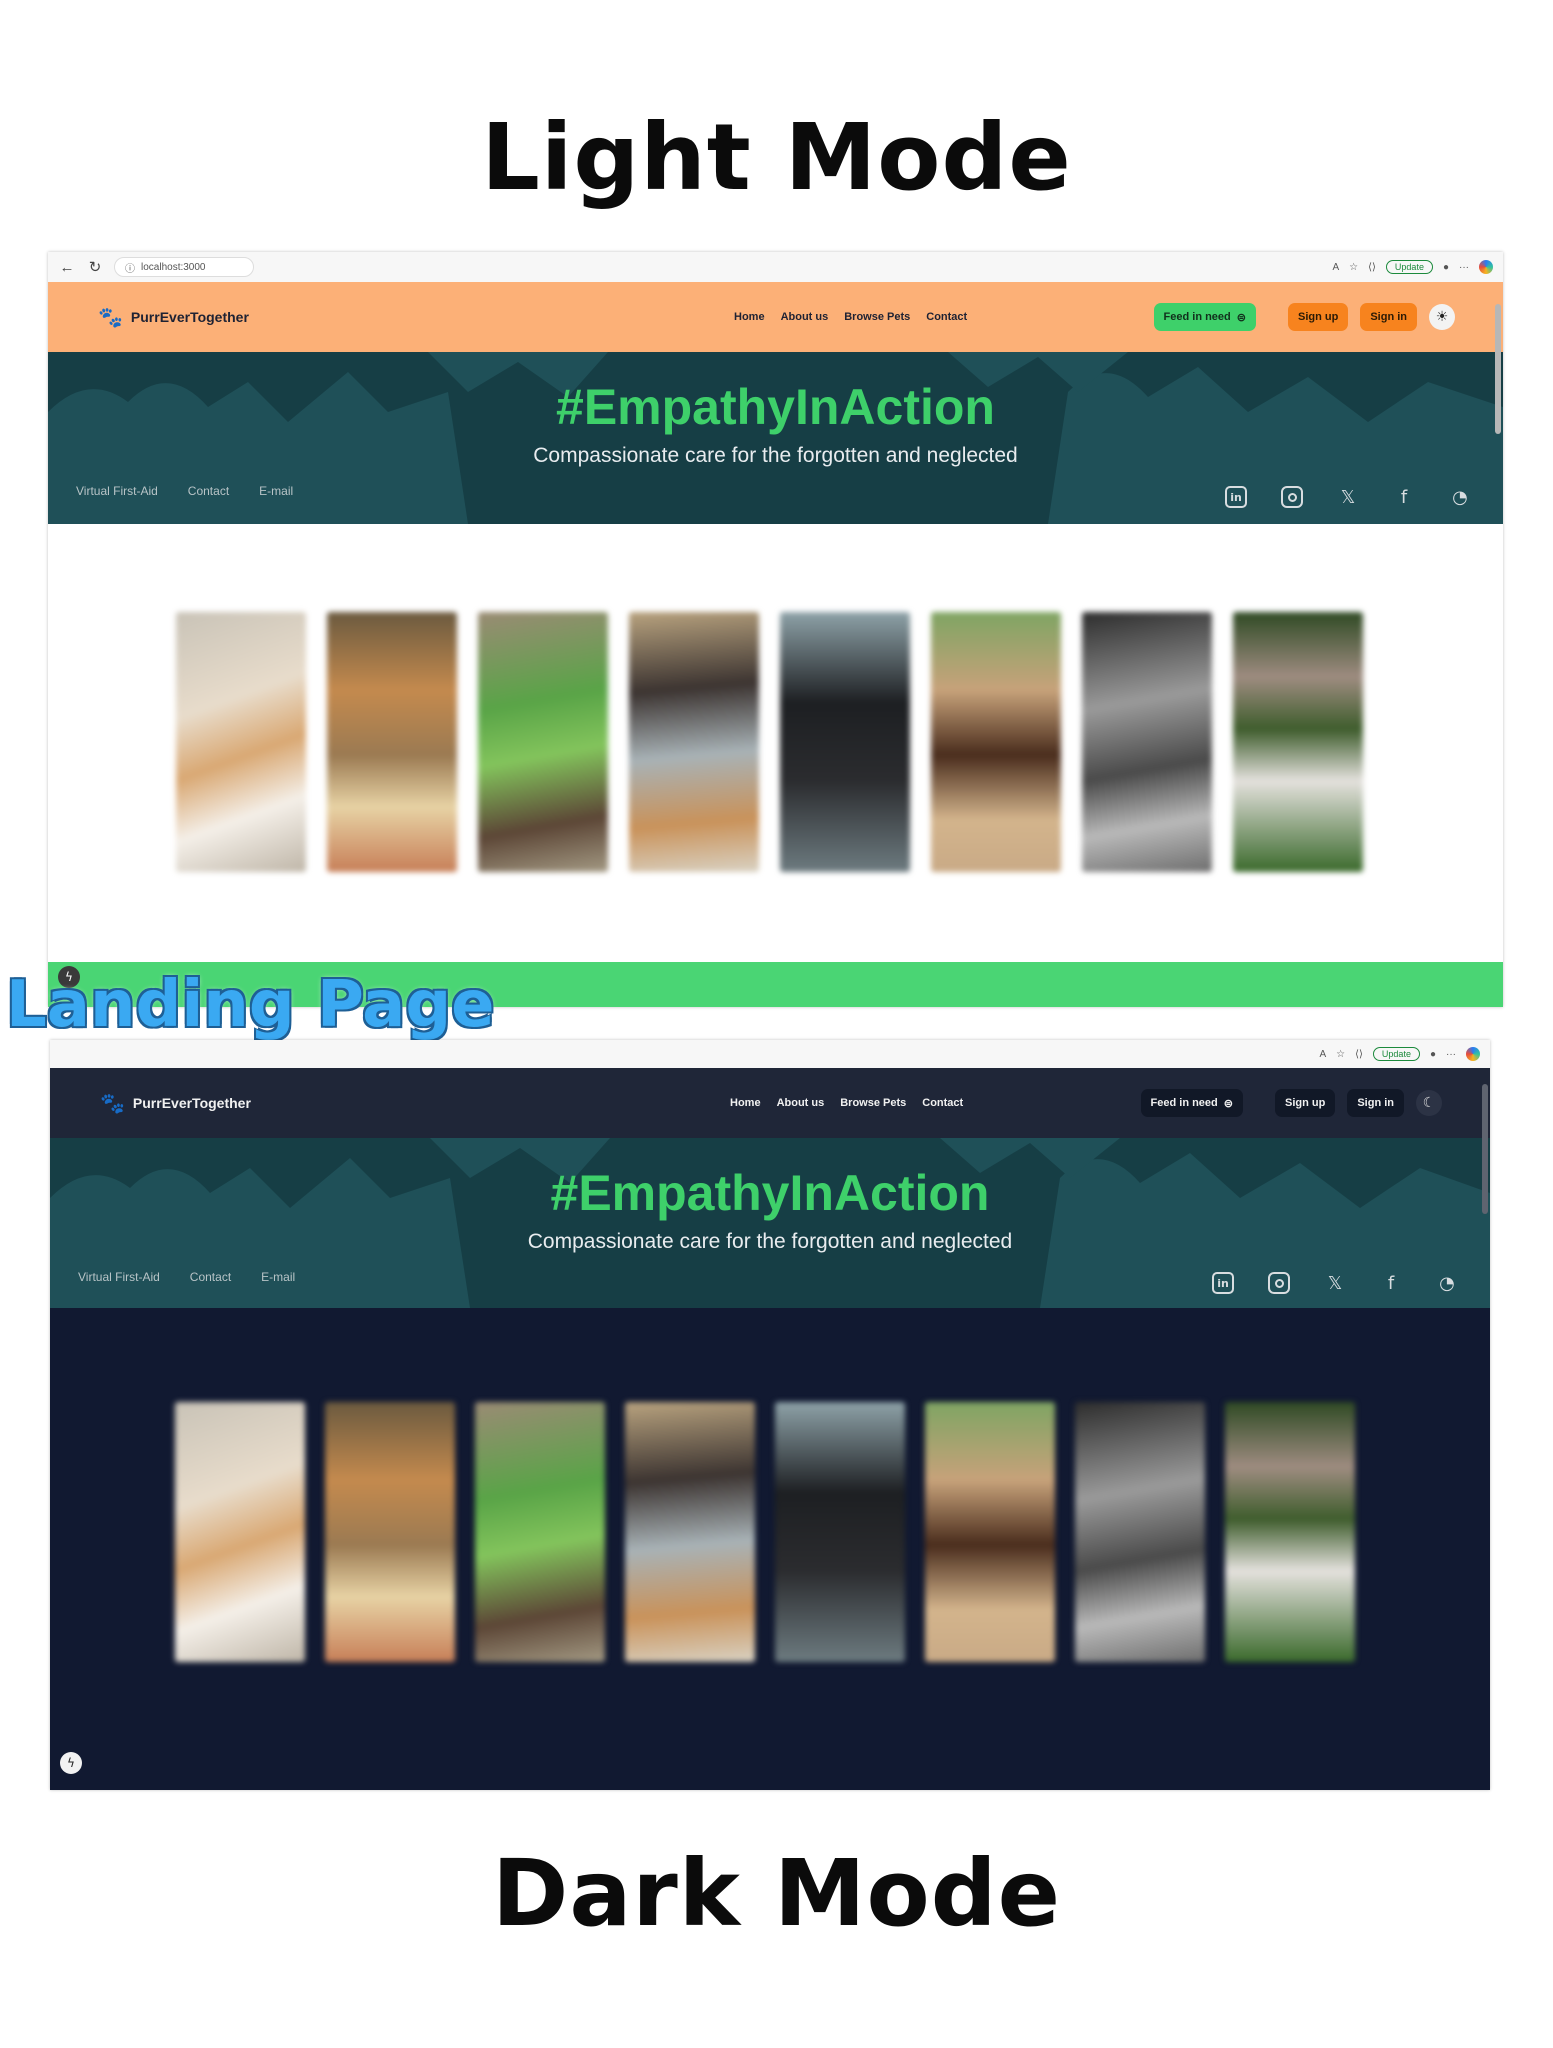 The width and height of the screenshot is (1553, 2048). Describe the element at coordinates (67, 267) in the screenshot. I see `back-icon: ←` at that location.